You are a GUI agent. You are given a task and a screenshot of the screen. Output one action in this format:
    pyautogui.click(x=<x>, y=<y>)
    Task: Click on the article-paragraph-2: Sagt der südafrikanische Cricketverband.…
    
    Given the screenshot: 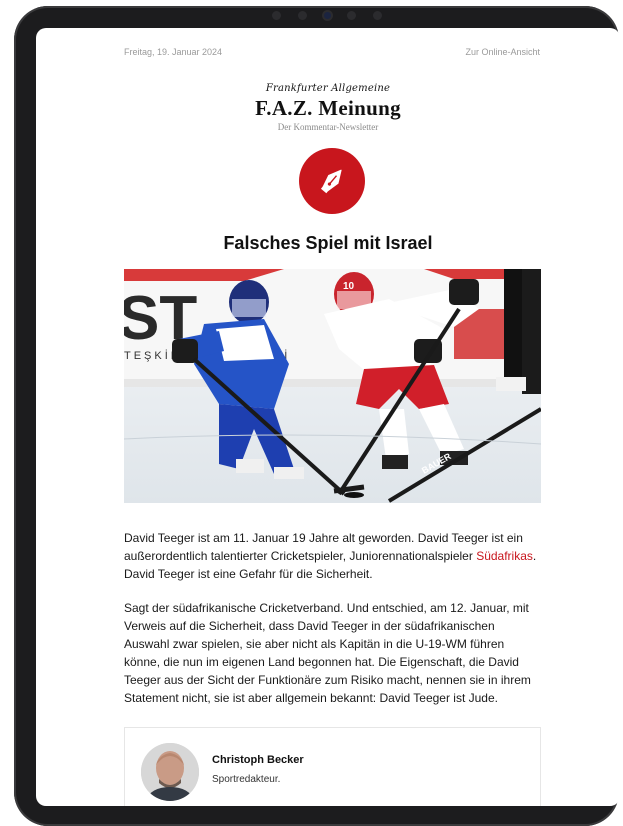 What is the action you would take?
    pyautogui.click(x=332, y=653)
    